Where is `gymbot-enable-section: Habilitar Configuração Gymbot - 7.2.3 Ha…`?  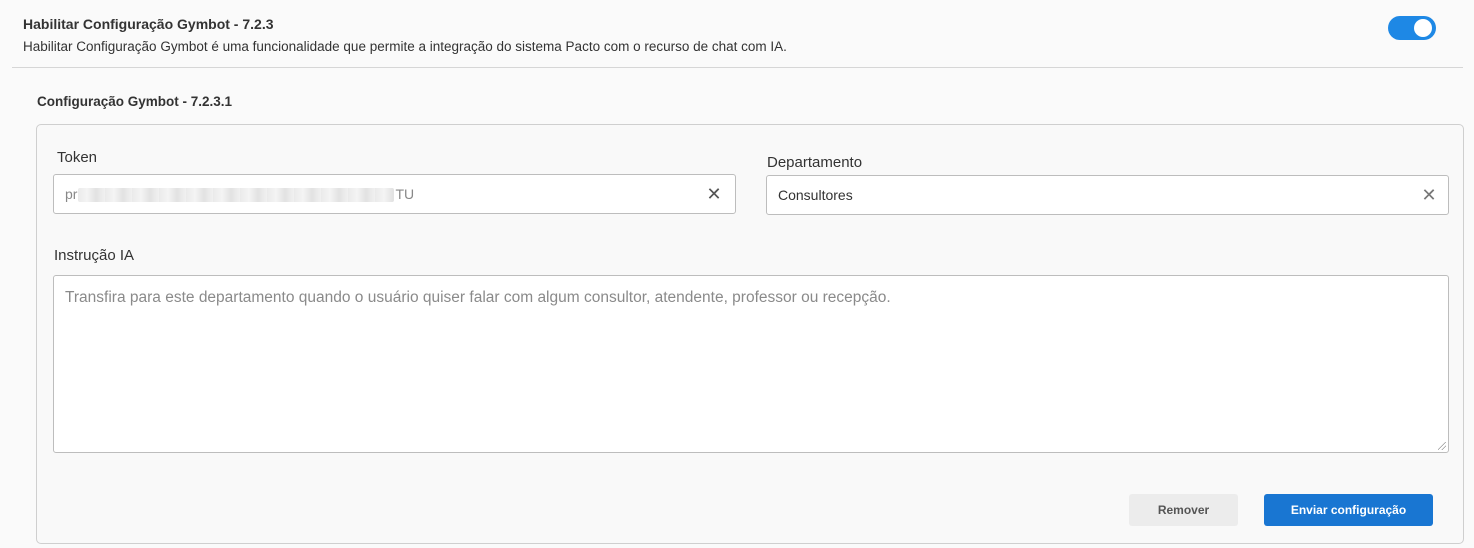
gymbot-enable-section: Habilitar Configuração Gymbot - 7.2.3 Ha… is located at coordinates (737, 34).